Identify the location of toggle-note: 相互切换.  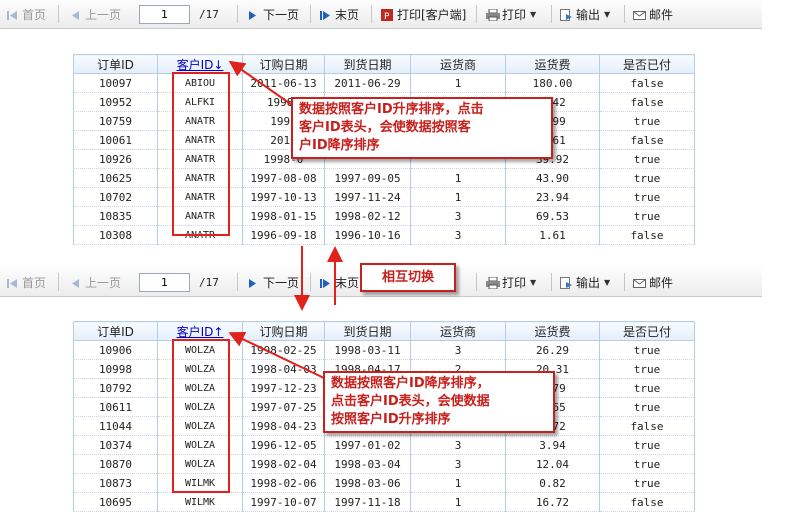
(408, 277).